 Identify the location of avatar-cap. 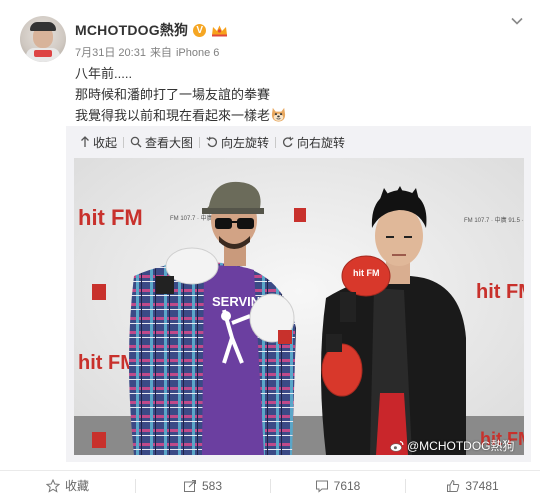
(43, 26).